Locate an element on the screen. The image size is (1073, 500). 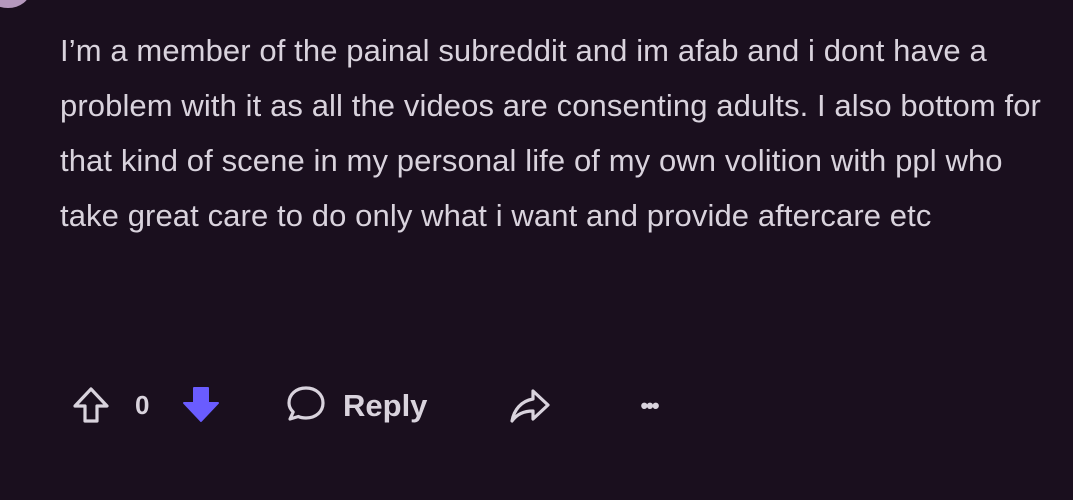
arrow-up-outline-icon is located at coordinates (91, 407).